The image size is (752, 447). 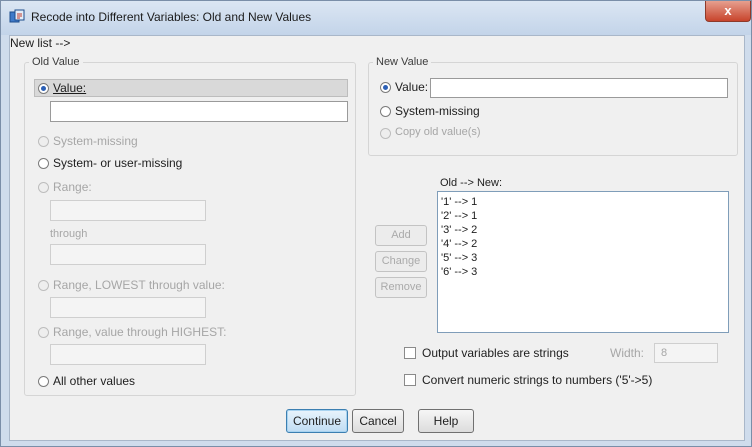 I want to click on new-system-missing-radio, so click(x=385, y=111).